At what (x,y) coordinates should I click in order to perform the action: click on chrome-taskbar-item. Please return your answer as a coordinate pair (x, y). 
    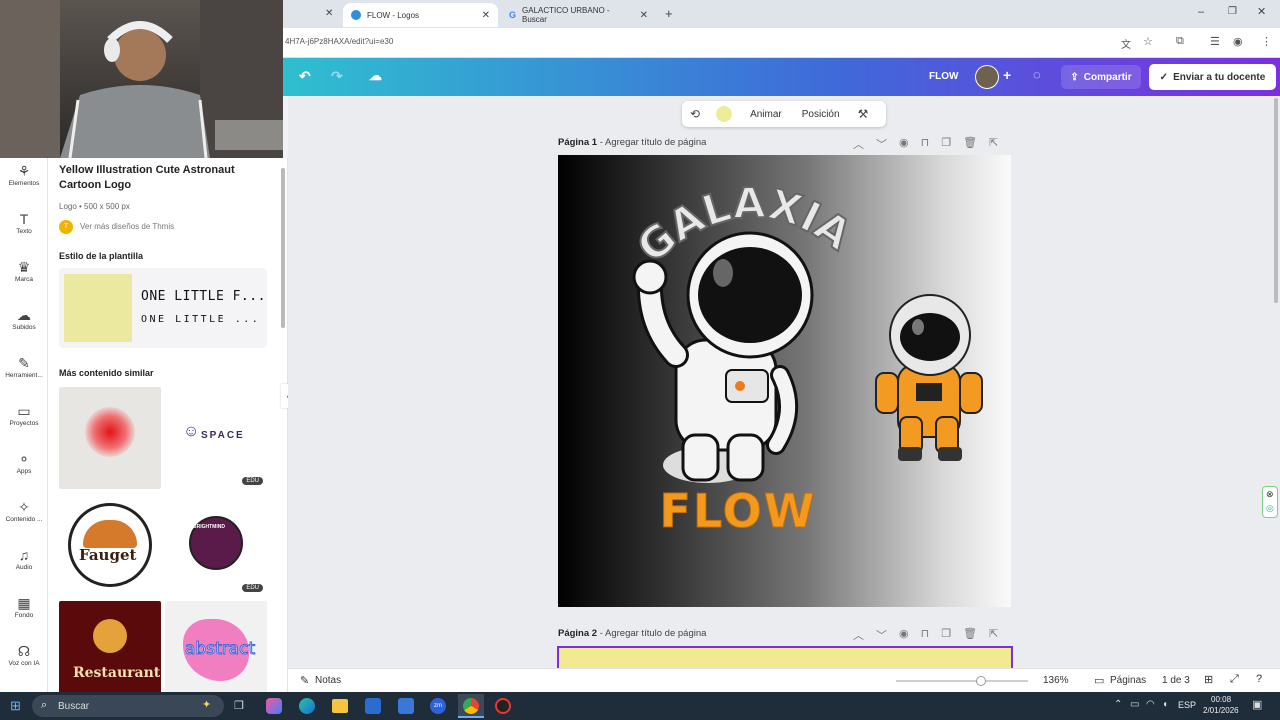
    Looking at the image, I should click on (471, 706).